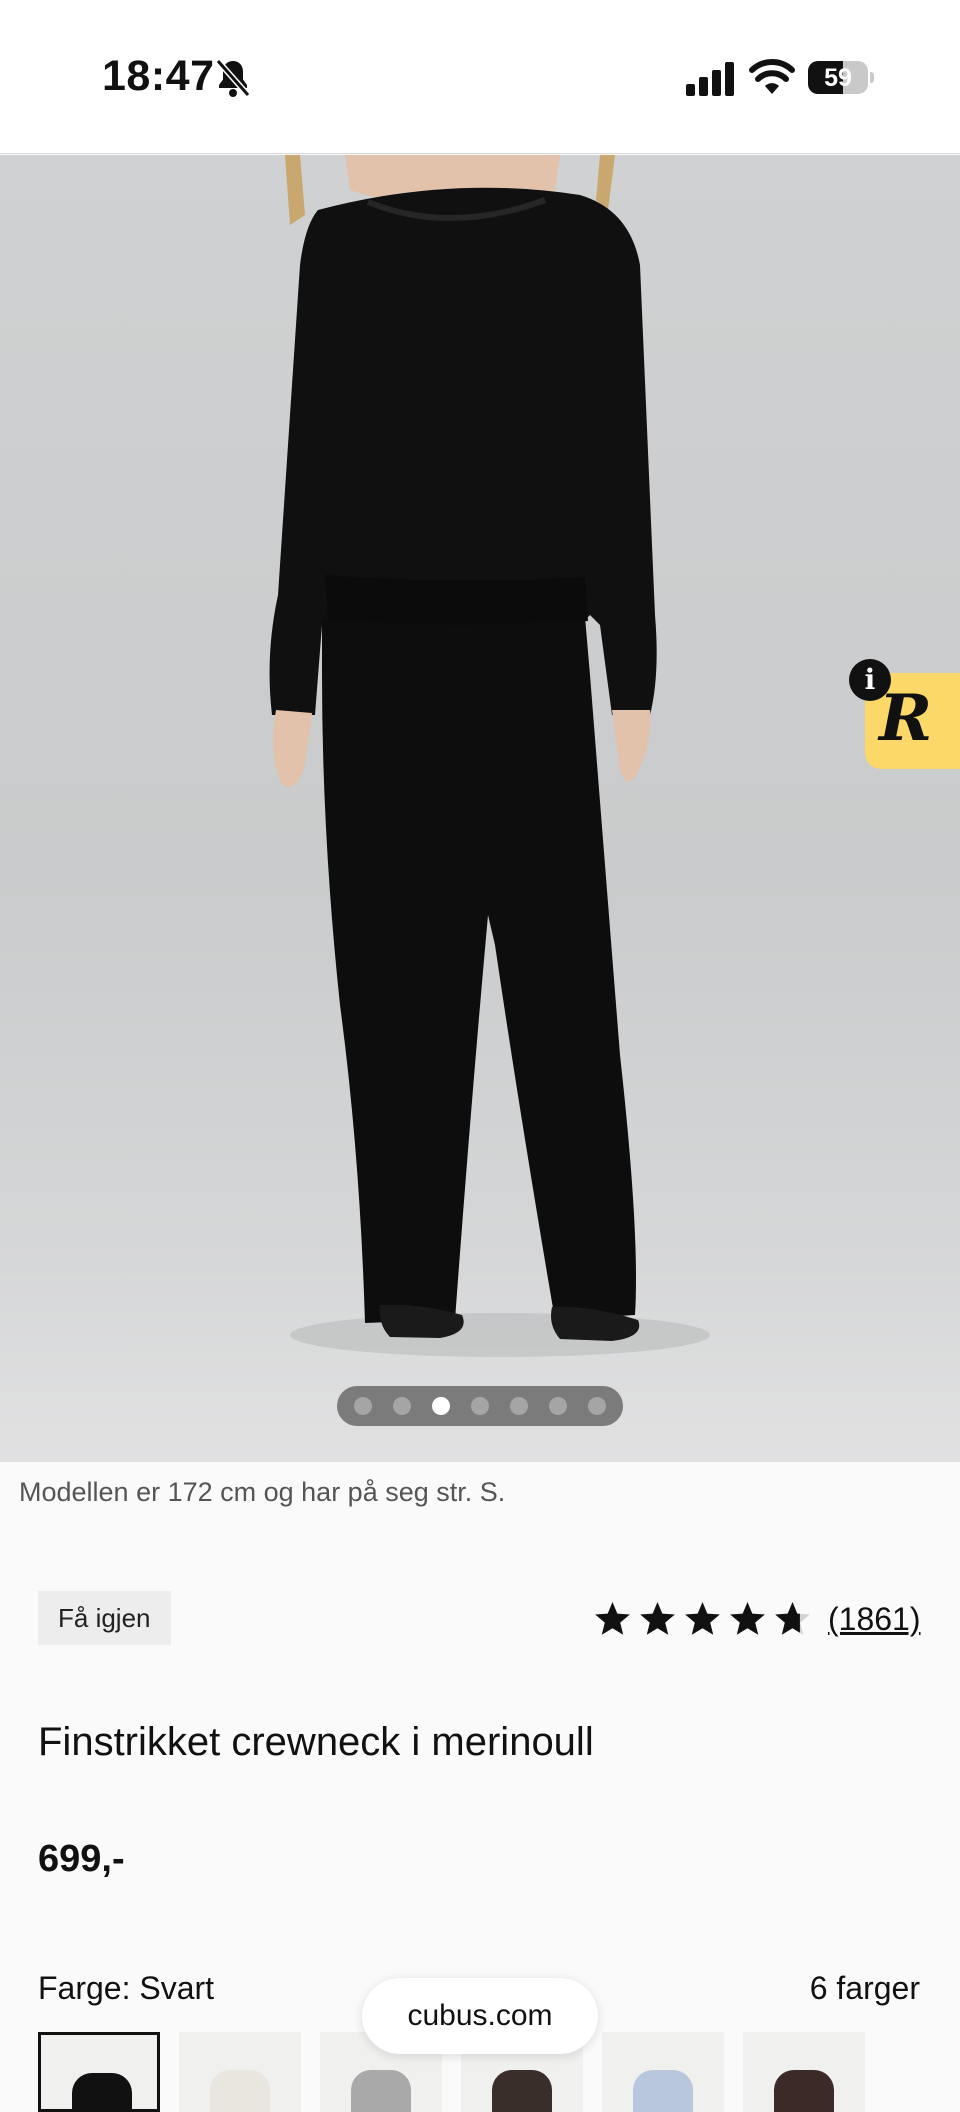  I want to click on color-count: 6 farger, so click(864, 1988).